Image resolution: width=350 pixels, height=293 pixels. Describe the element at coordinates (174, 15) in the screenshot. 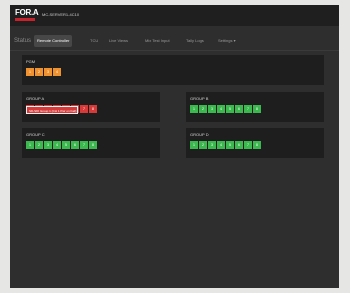

I see `header-bar: FOR.A MC-SERVER1-4C10` at that location.